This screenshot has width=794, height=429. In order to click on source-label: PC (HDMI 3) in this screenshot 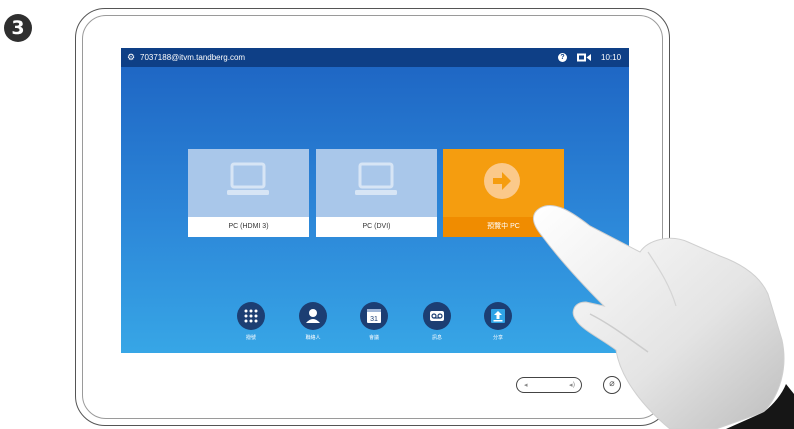, I will do `click(248, 227)`.